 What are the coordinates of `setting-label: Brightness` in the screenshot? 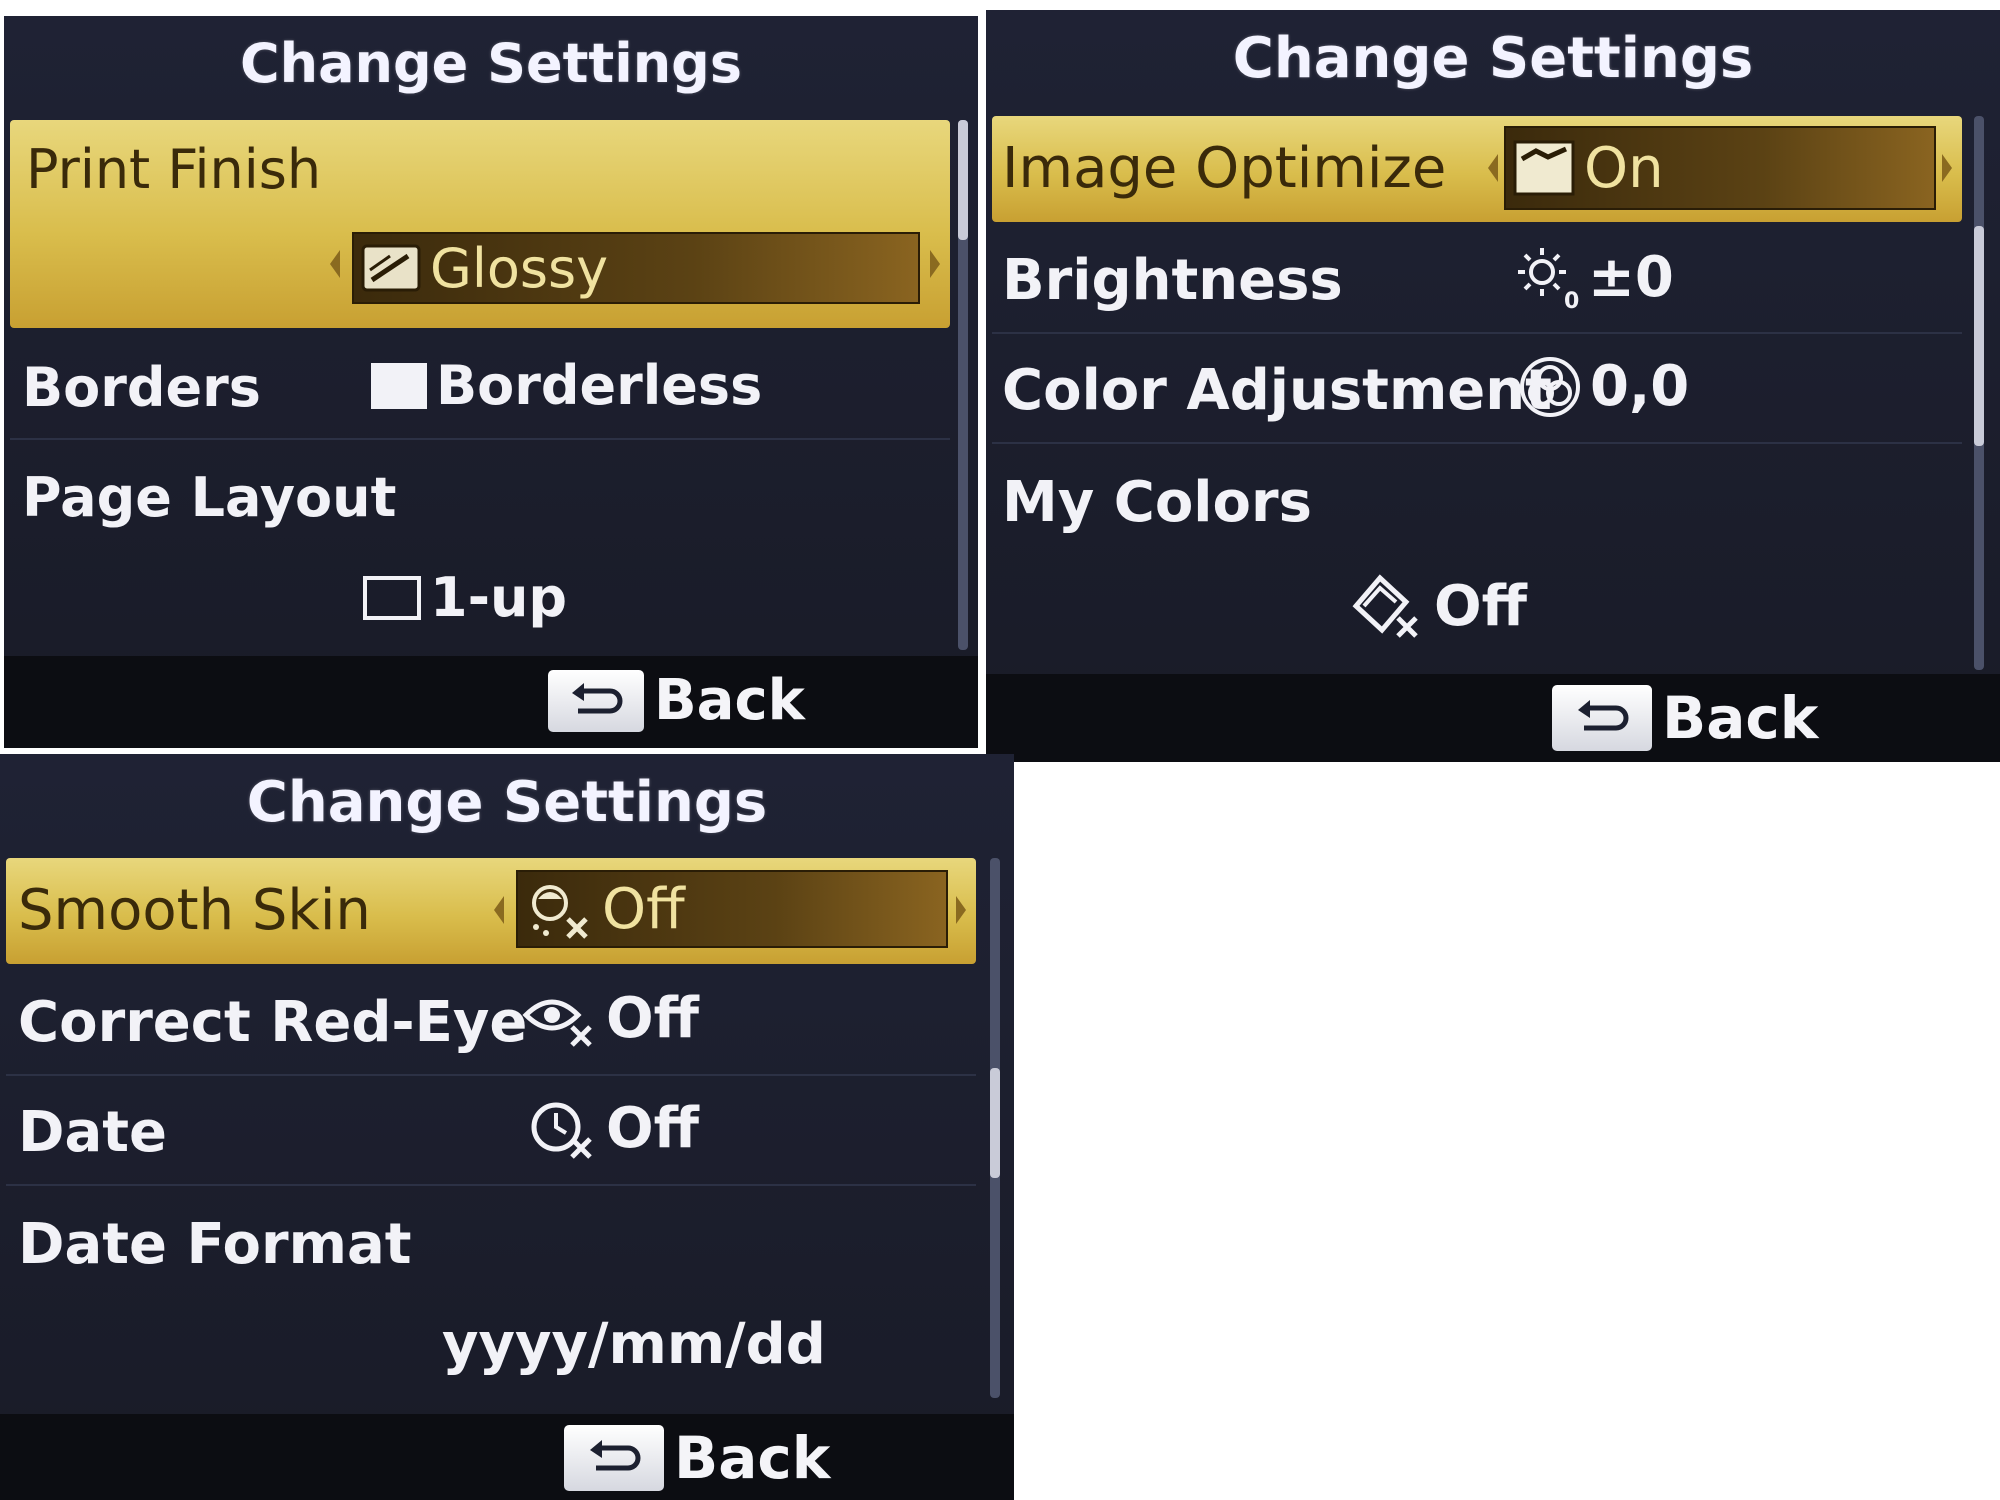 It's located at (1172, 280).